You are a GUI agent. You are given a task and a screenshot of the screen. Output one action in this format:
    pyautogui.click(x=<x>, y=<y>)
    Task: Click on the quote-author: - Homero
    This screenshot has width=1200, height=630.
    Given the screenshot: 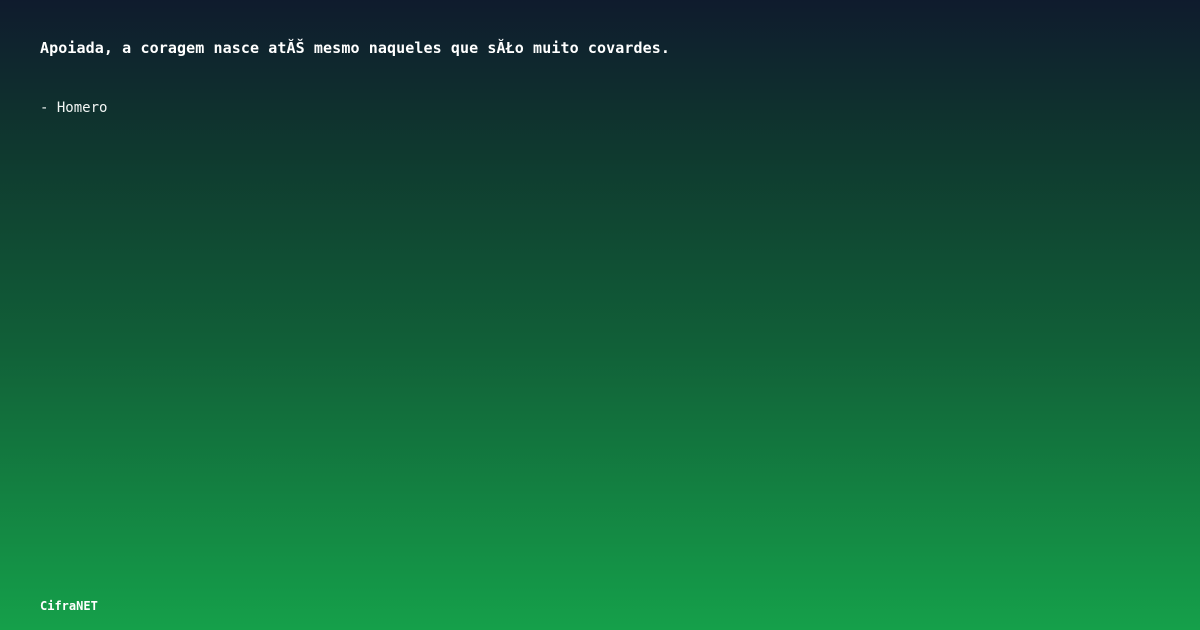 What is the action you would take?
    pyautogui.click(x=74, y=108)
    